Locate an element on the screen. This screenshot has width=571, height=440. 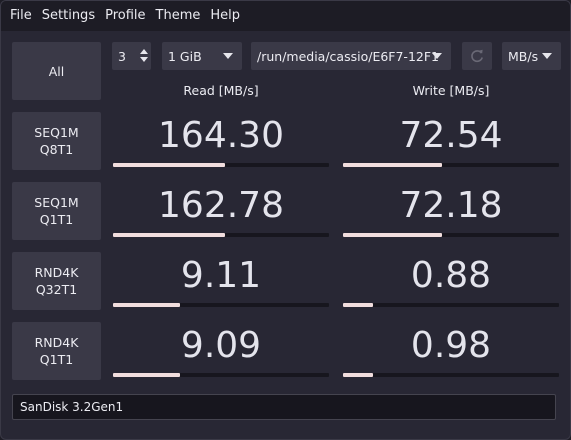
write-column-header: Write [MB/s] is located at coordinates (451, 90).